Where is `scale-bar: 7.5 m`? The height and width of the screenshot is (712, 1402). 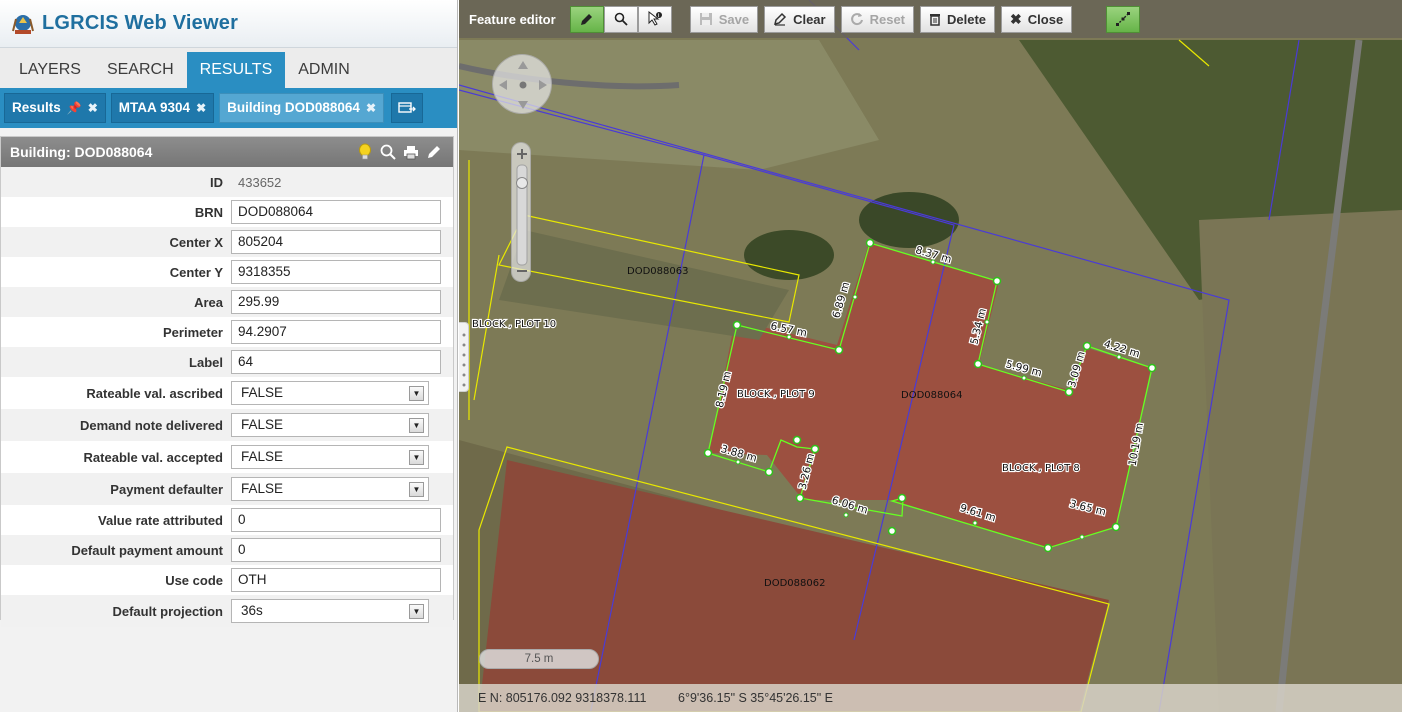
scale-bar: 7.5 m is located at coordinates (539, 659).